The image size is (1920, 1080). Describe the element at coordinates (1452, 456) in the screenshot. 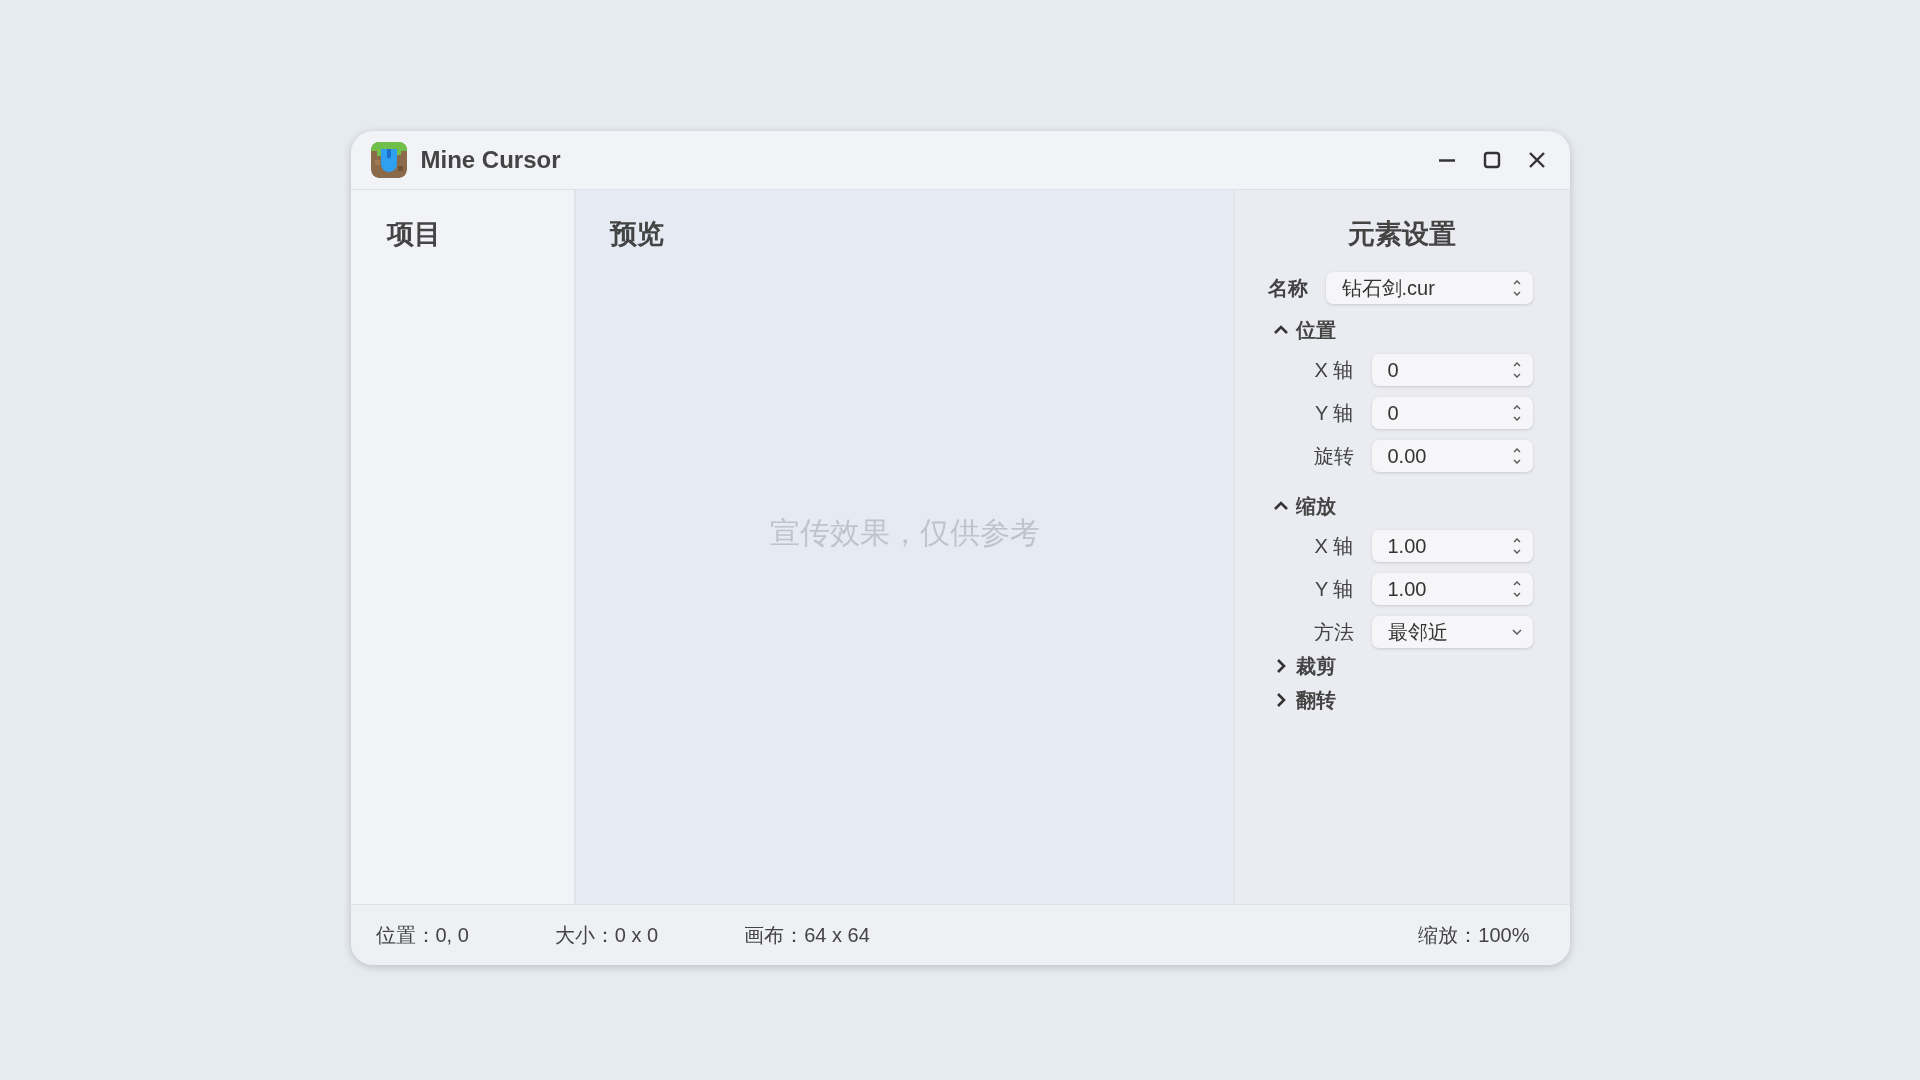

I see `spin-box: 0.00` at that location.